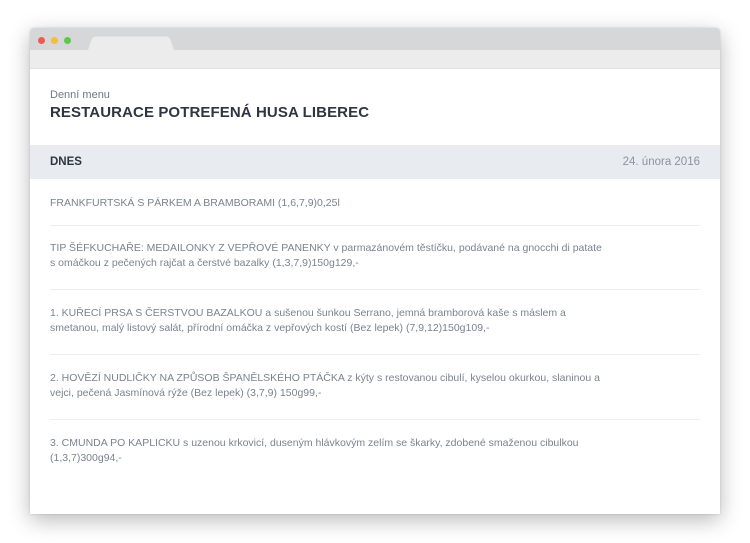  What do you see at coordinates (67, 40) in the screenshot?
I see `maximize-window-icon` at bounding box center [67, 40].